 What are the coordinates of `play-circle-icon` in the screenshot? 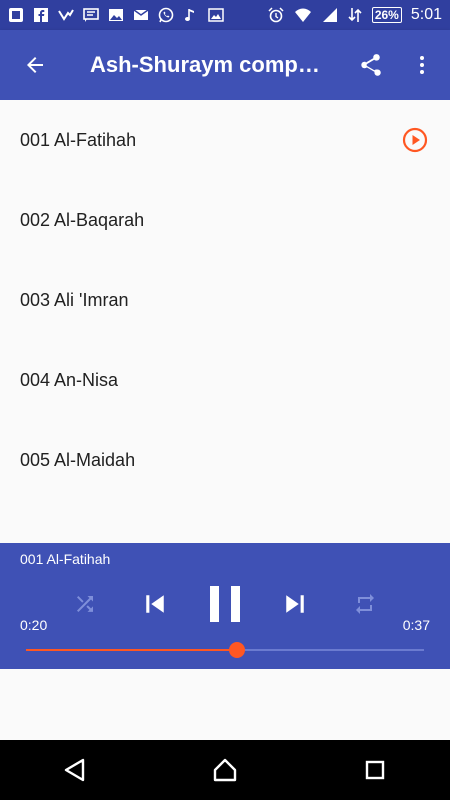 It's located at (415, 140).